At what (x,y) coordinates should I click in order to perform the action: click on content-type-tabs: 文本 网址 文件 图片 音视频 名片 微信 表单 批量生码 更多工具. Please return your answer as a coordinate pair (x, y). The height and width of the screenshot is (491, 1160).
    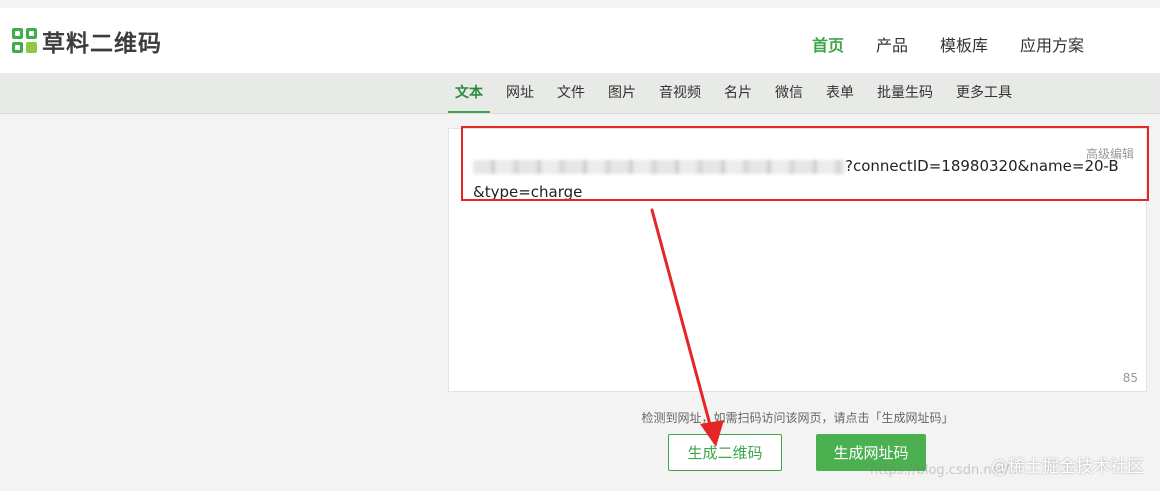
    Looking at the image, I should click on (738, 93).